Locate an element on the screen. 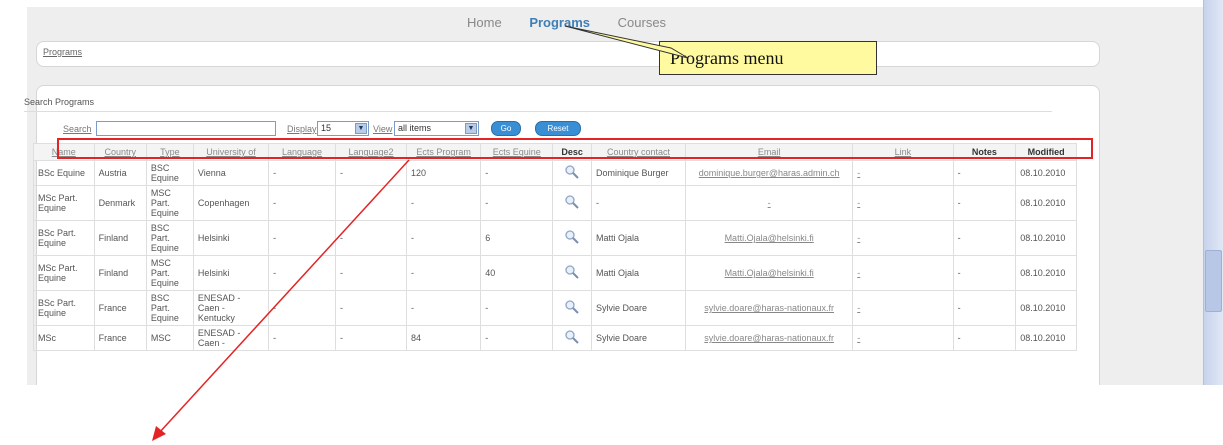 This screenshot has width=1223, height=445. breadcrumb: Programs is located at coordinates (568, 54).